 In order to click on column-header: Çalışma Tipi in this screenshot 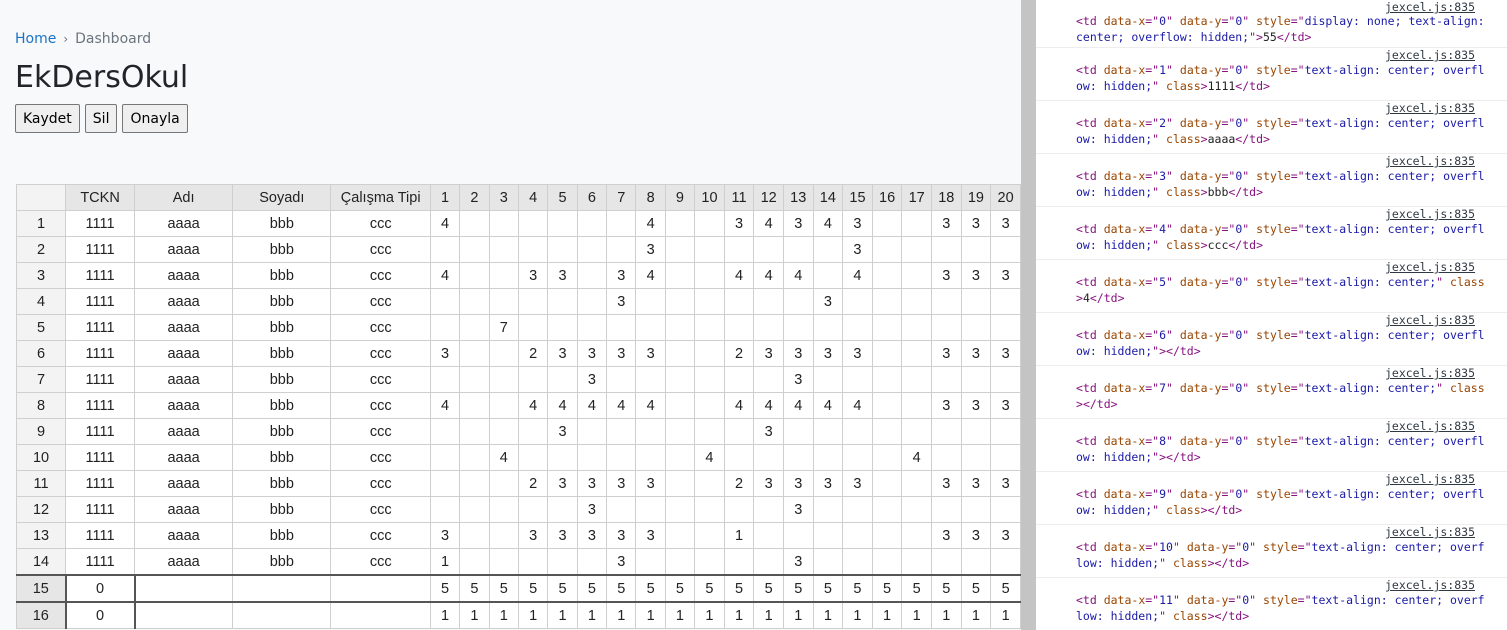, I will do `click(380, 197)`.